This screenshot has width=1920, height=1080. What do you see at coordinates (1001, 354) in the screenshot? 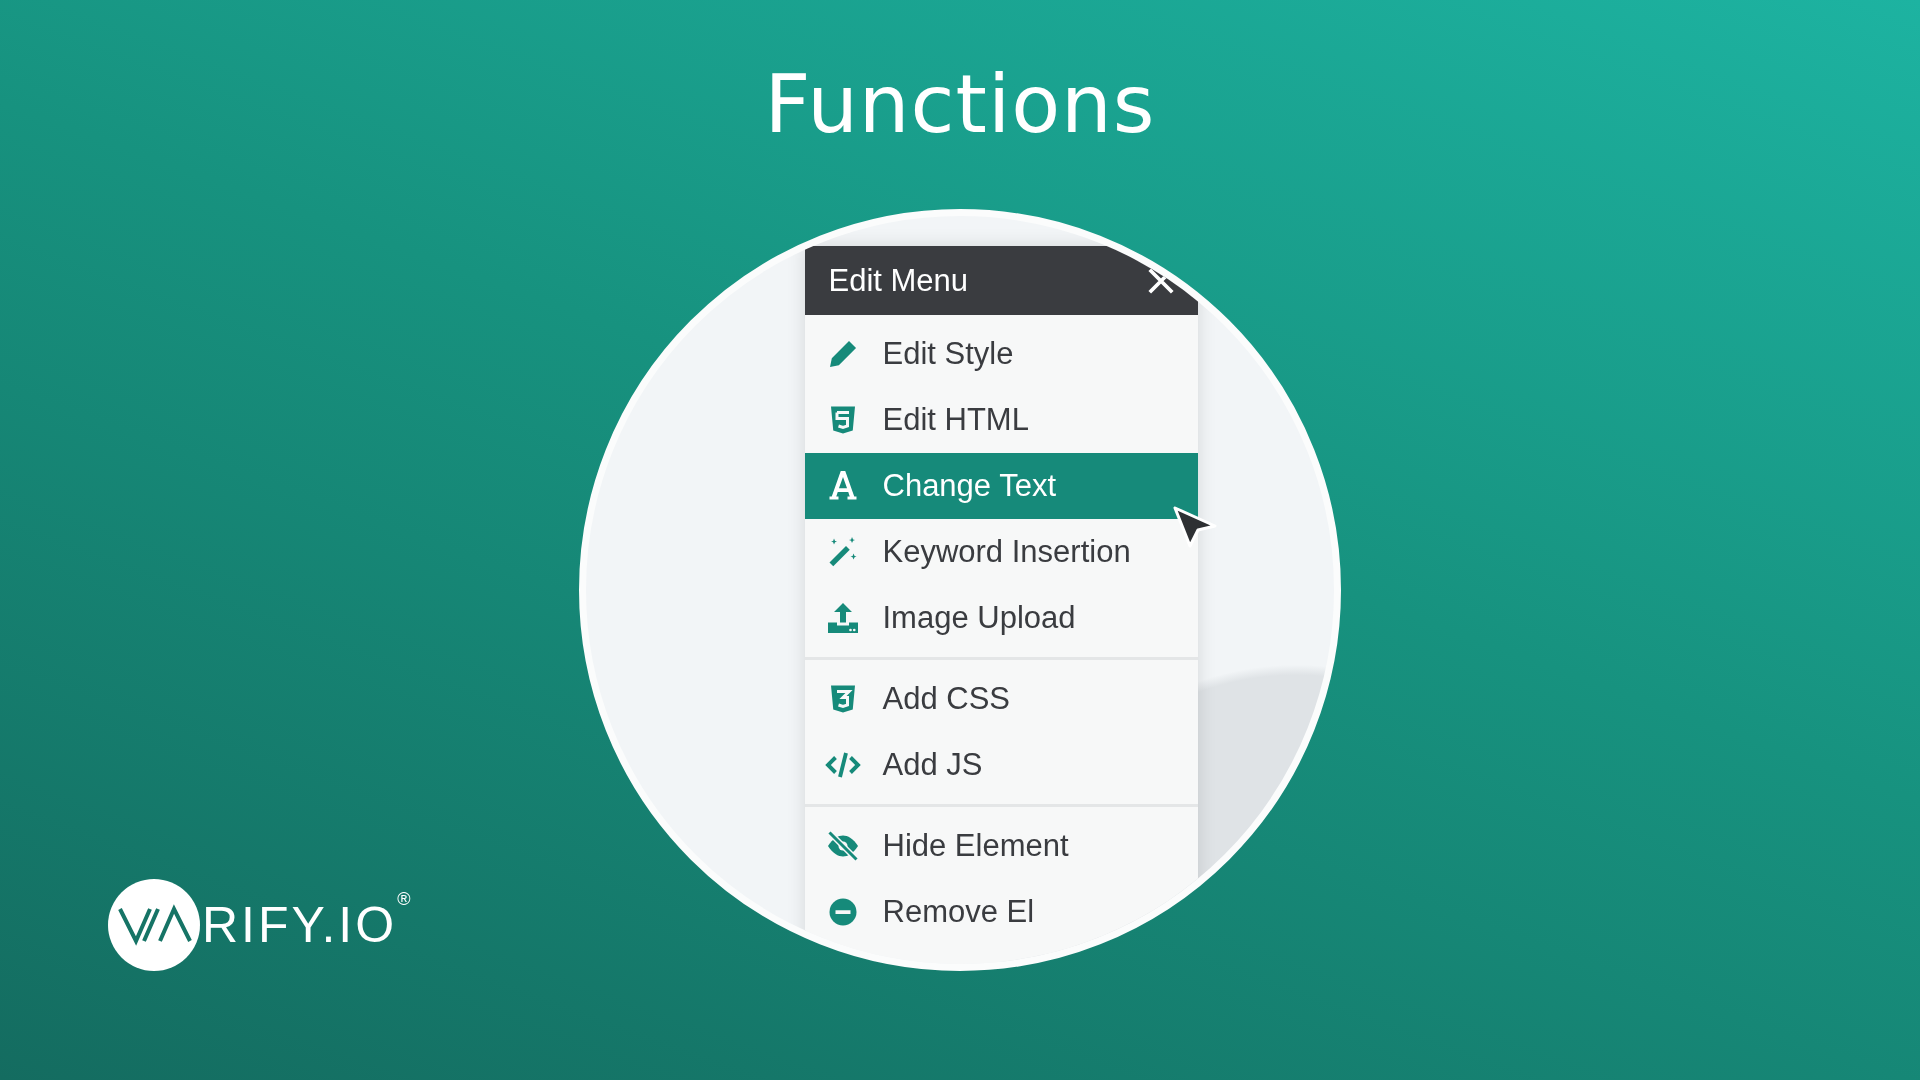
I see `menu-item: Edit Style` at bounding box center [1001, 354].